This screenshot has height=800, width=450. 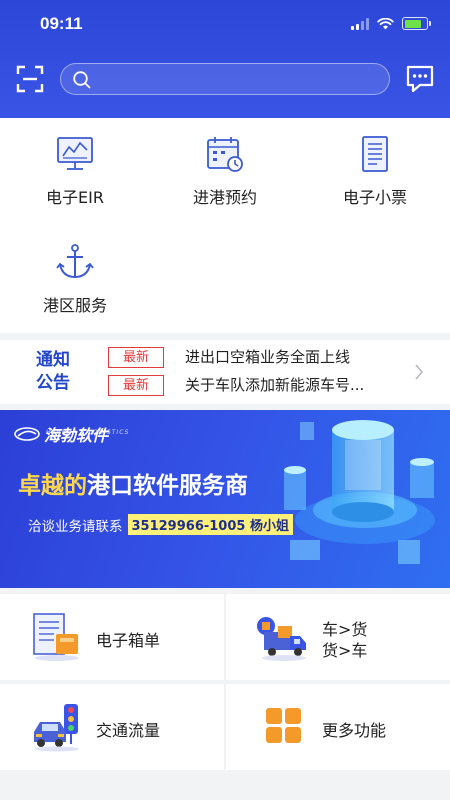 What do you see at coordinates (269, 526) in the screenshot?
I see `contact-name: 杨小姐` at bounding box center [269, 526].